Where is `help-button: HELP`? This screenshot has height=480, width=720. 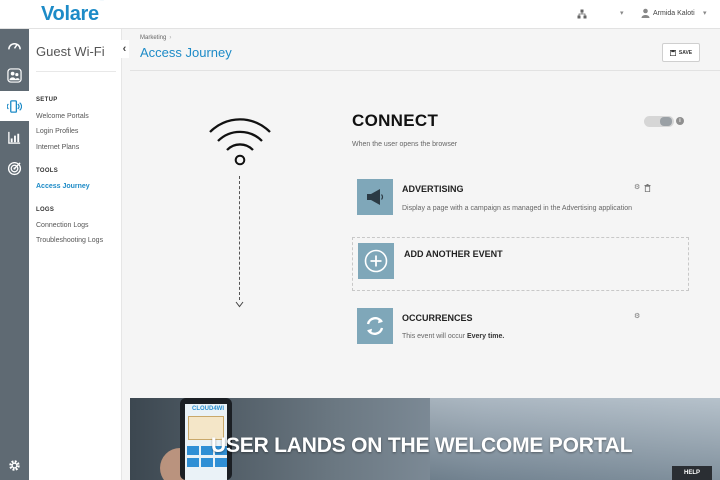
help-button: HELP is located at coordinates (692, 473).